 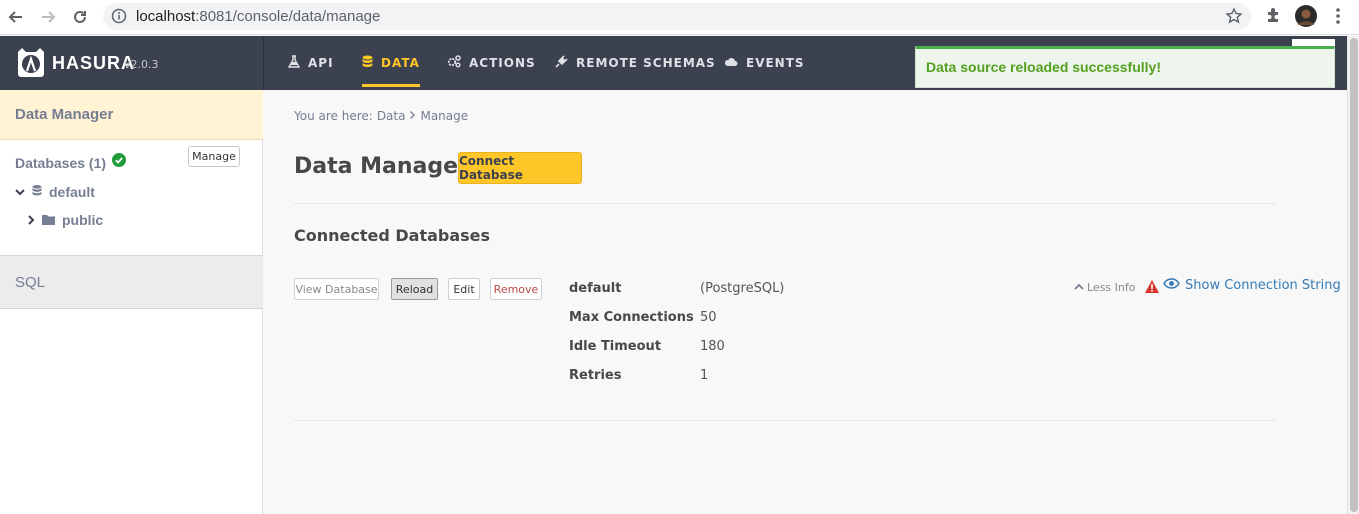 What do you see at coordinates (516, 289) in the screenshot?
I see `remove-button: Remove` at bounding box center [516, 289].